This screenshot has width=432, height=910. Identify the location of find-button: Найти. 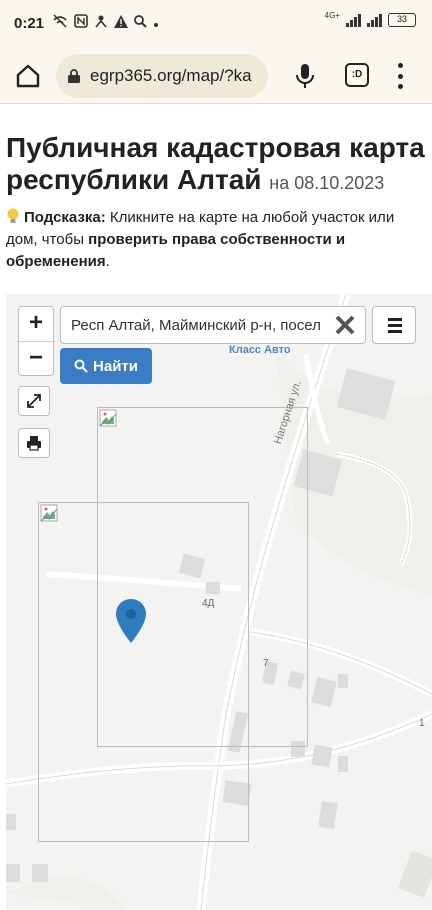
(106, 366).